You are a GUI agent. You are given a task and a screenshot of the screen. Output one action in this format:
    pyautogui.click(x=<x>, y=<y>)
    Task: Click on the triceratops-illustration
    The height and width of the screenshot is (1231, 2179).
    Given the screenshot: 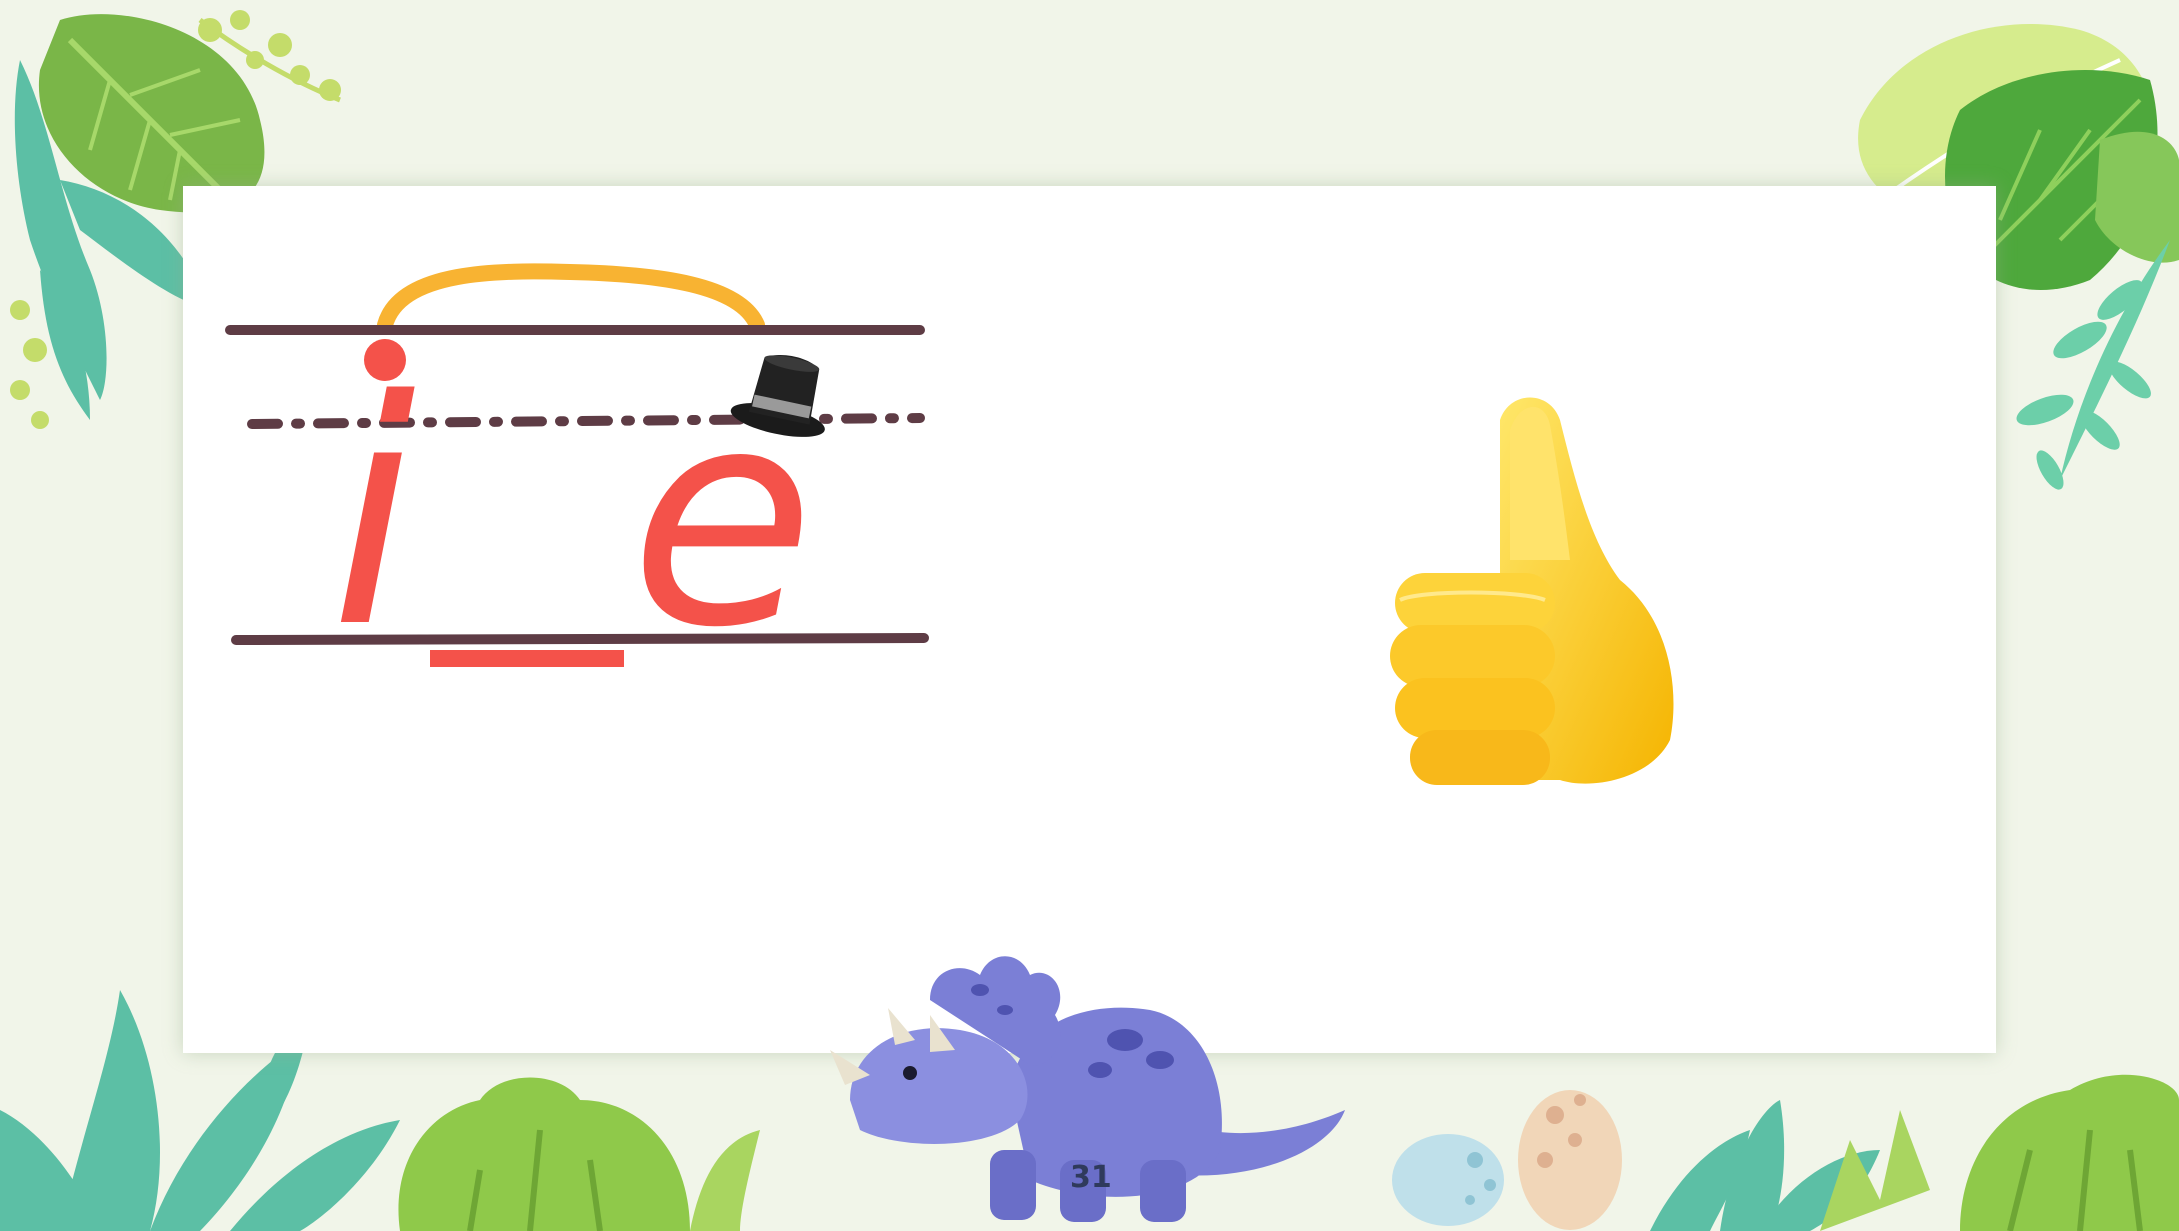 What is the action you would take?
    pyautogui.click(x=1087, y=1089)
    